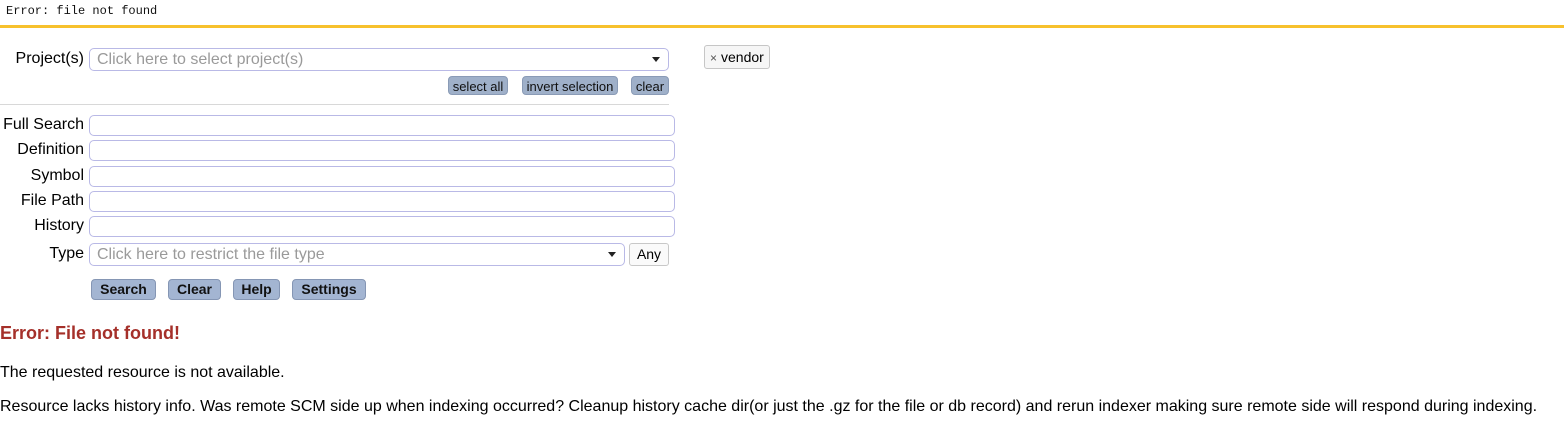 This screenshot has width=1564, height=428. What do you see at coordinates (50, 149) in the screenshot?
I see `definition-label: Definition` at bounding box center [50, 149].